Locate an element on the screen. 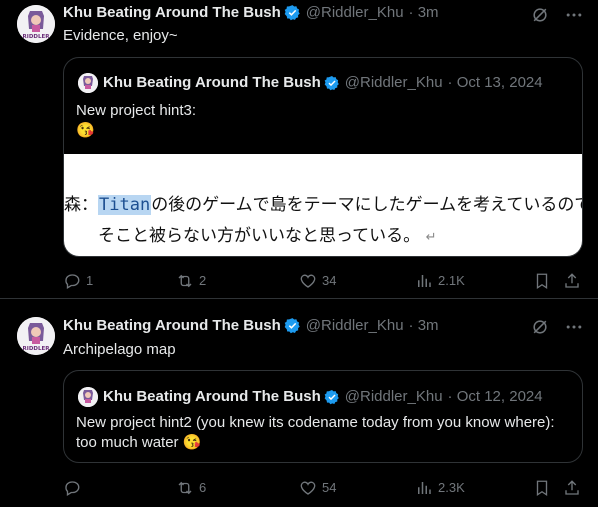 This screenshot has height=507, width=598. quoted-text-line: New project hint3: is located at coordinates (136, 110).